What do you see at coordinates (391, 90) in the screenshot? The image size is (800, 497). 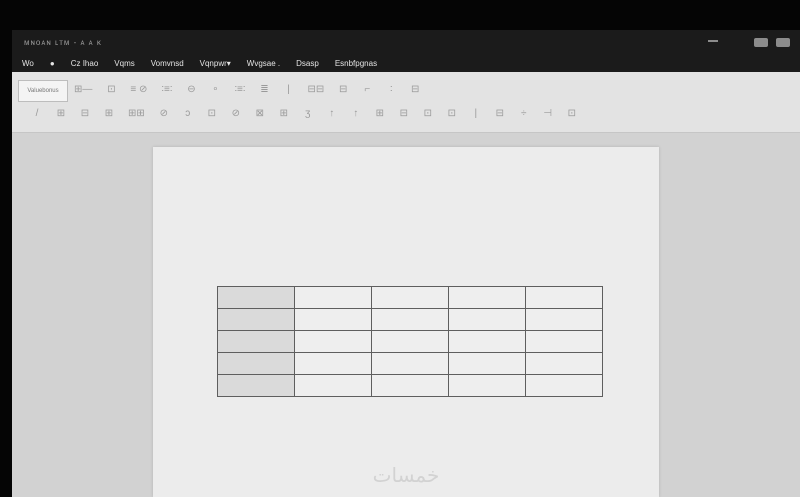 I see `toolbar-tool-icon: ∶` at bounding box center [391, 90].